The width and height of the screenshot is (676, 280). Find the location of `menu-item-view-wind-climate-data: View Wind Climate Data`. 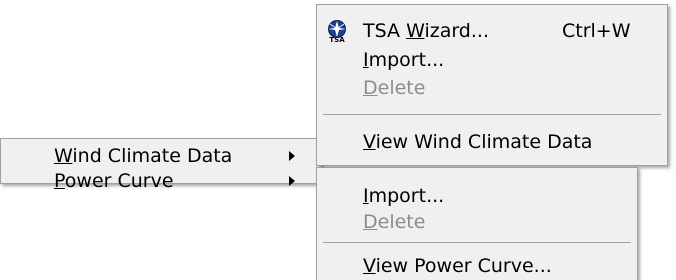

menu-item-view-wind-climate-data: View Wind Climate Data is located at coordinates (492, 142).